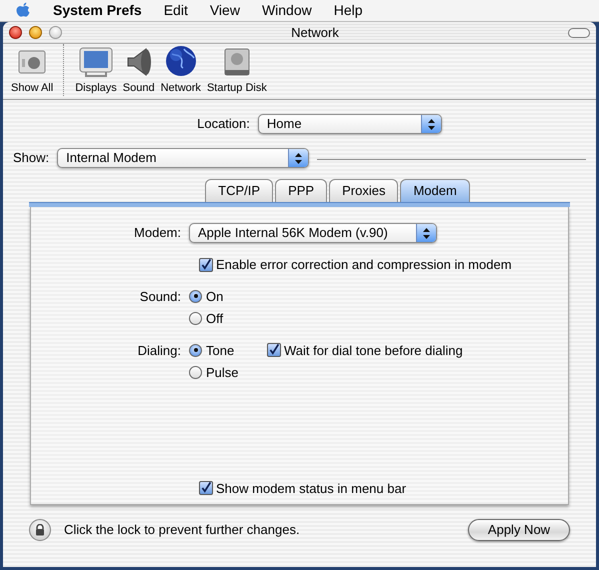 This screenshot has width=599, height=570. What do you see at coordinates (239, 190) in the screenshot?
I see `tab: TCP/IP` at bounding box center [239, 190].